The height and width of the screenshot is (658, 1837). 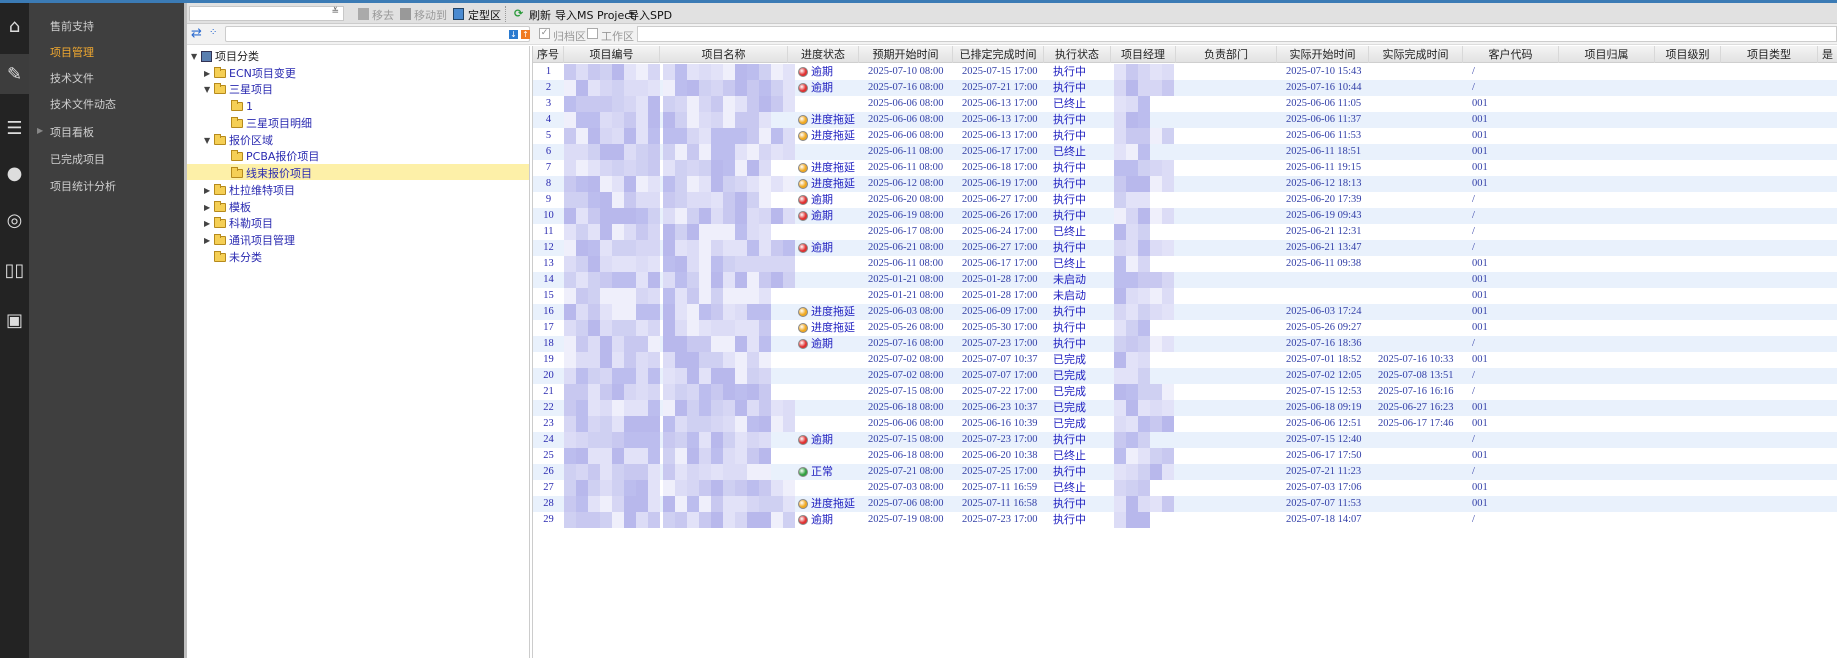 What do you see at coordinates (1323, 54) in the screenshot?
I see `column-header: 实际开始时间` at bounding box center [1323, 54].